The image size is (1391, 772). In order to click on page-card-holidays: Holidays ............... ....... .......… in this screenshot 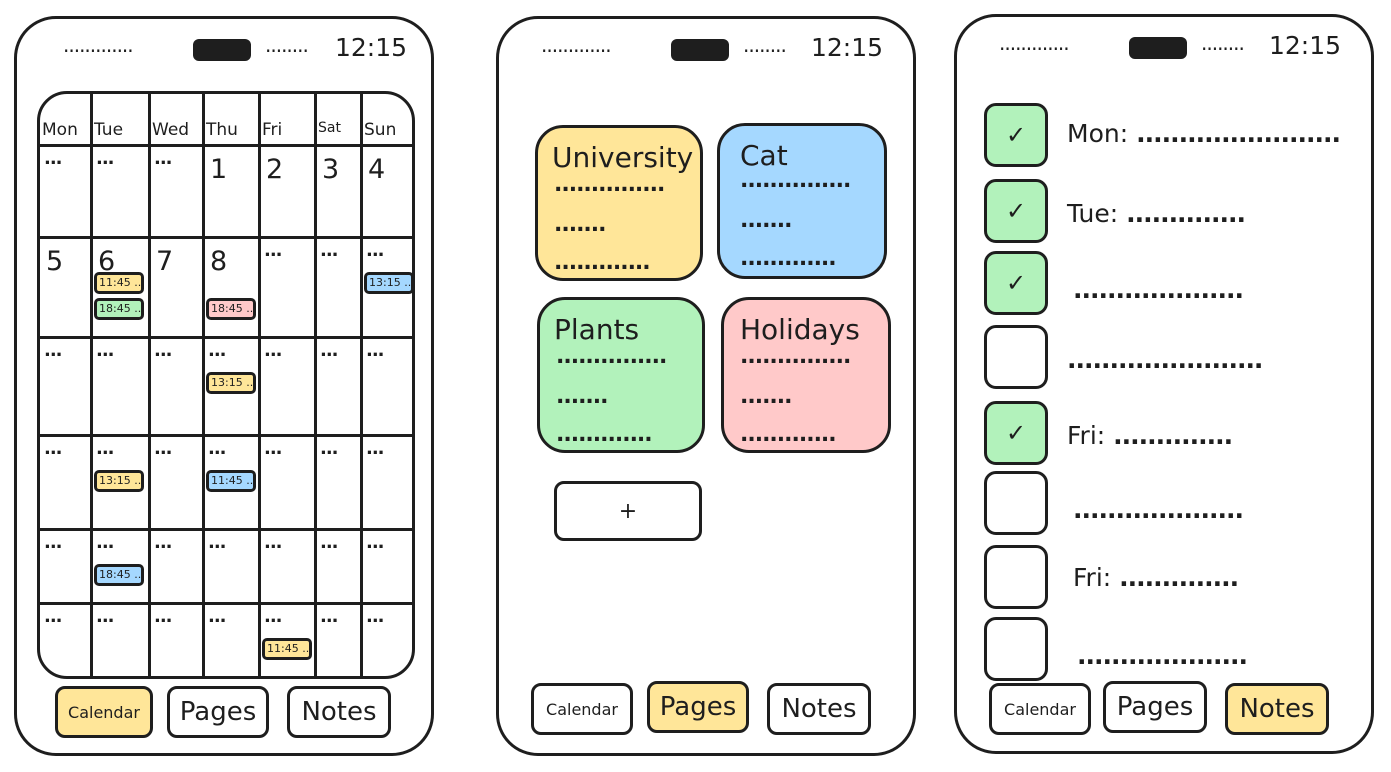, I will do `click(806, 375)`.